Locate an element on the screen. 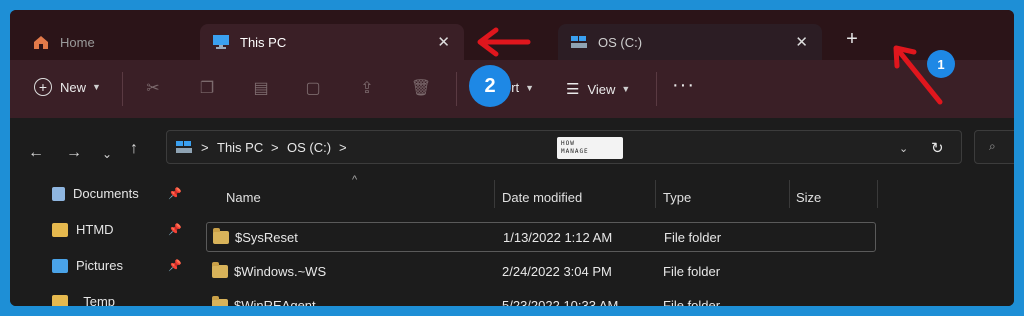 The image size is (1024, 316). rename-icon: ▢ is located at coordinates (313, 88).